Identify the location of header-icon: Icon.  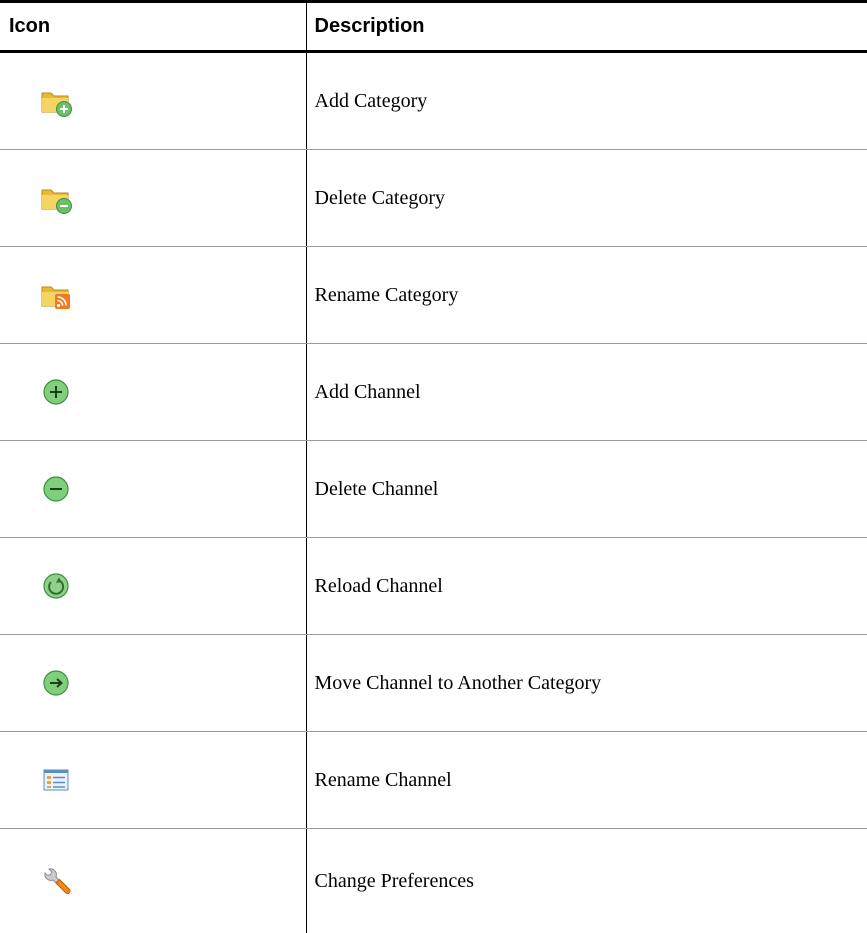
(153, 27).